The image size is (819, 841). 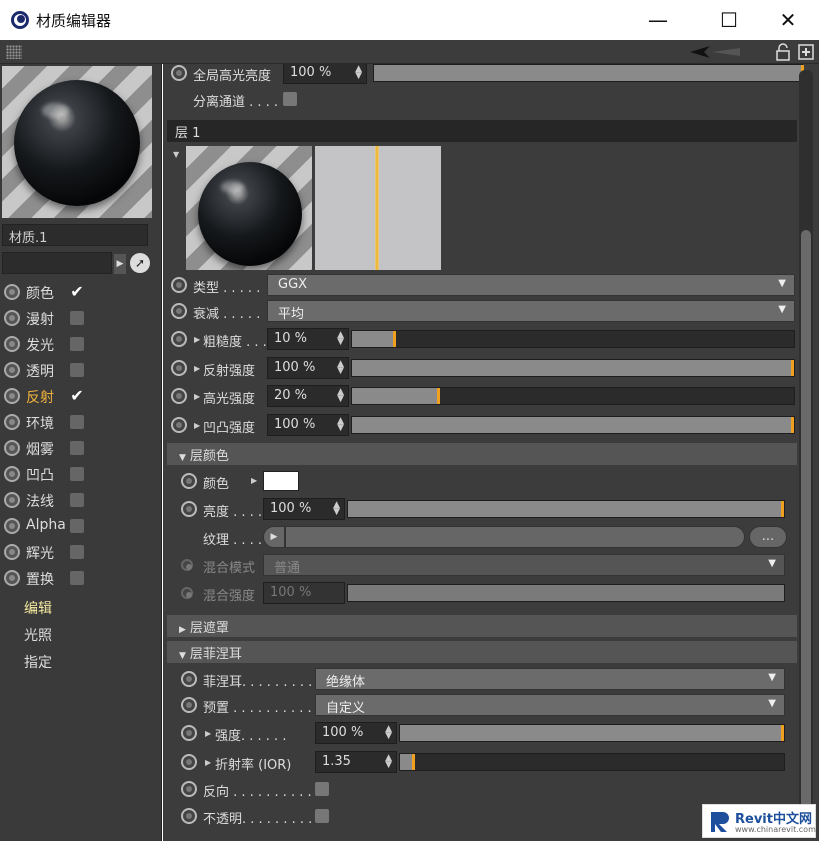 I want to click on channel-label: 反射, so click(x=40, y=397).